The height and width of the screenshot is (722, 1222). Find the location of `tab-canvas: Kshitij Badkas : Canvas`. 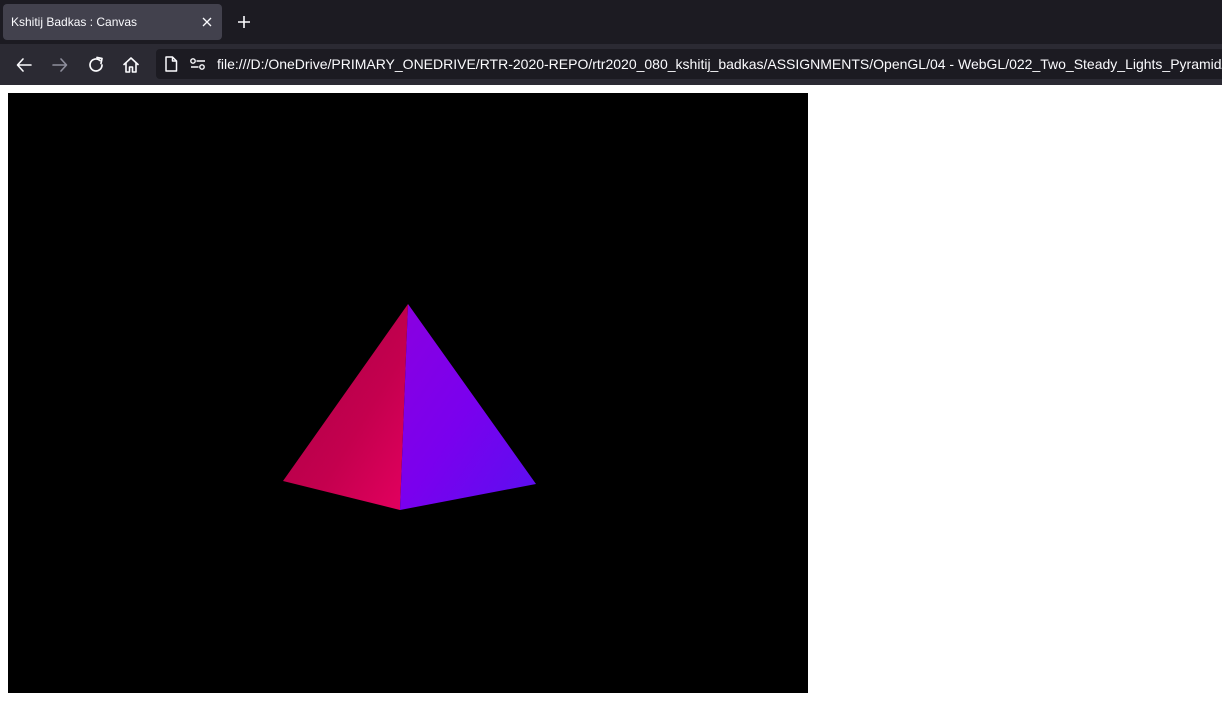

tab-canvas: Kshitij Badkas : Canvas is located at coordinates (112, 22).